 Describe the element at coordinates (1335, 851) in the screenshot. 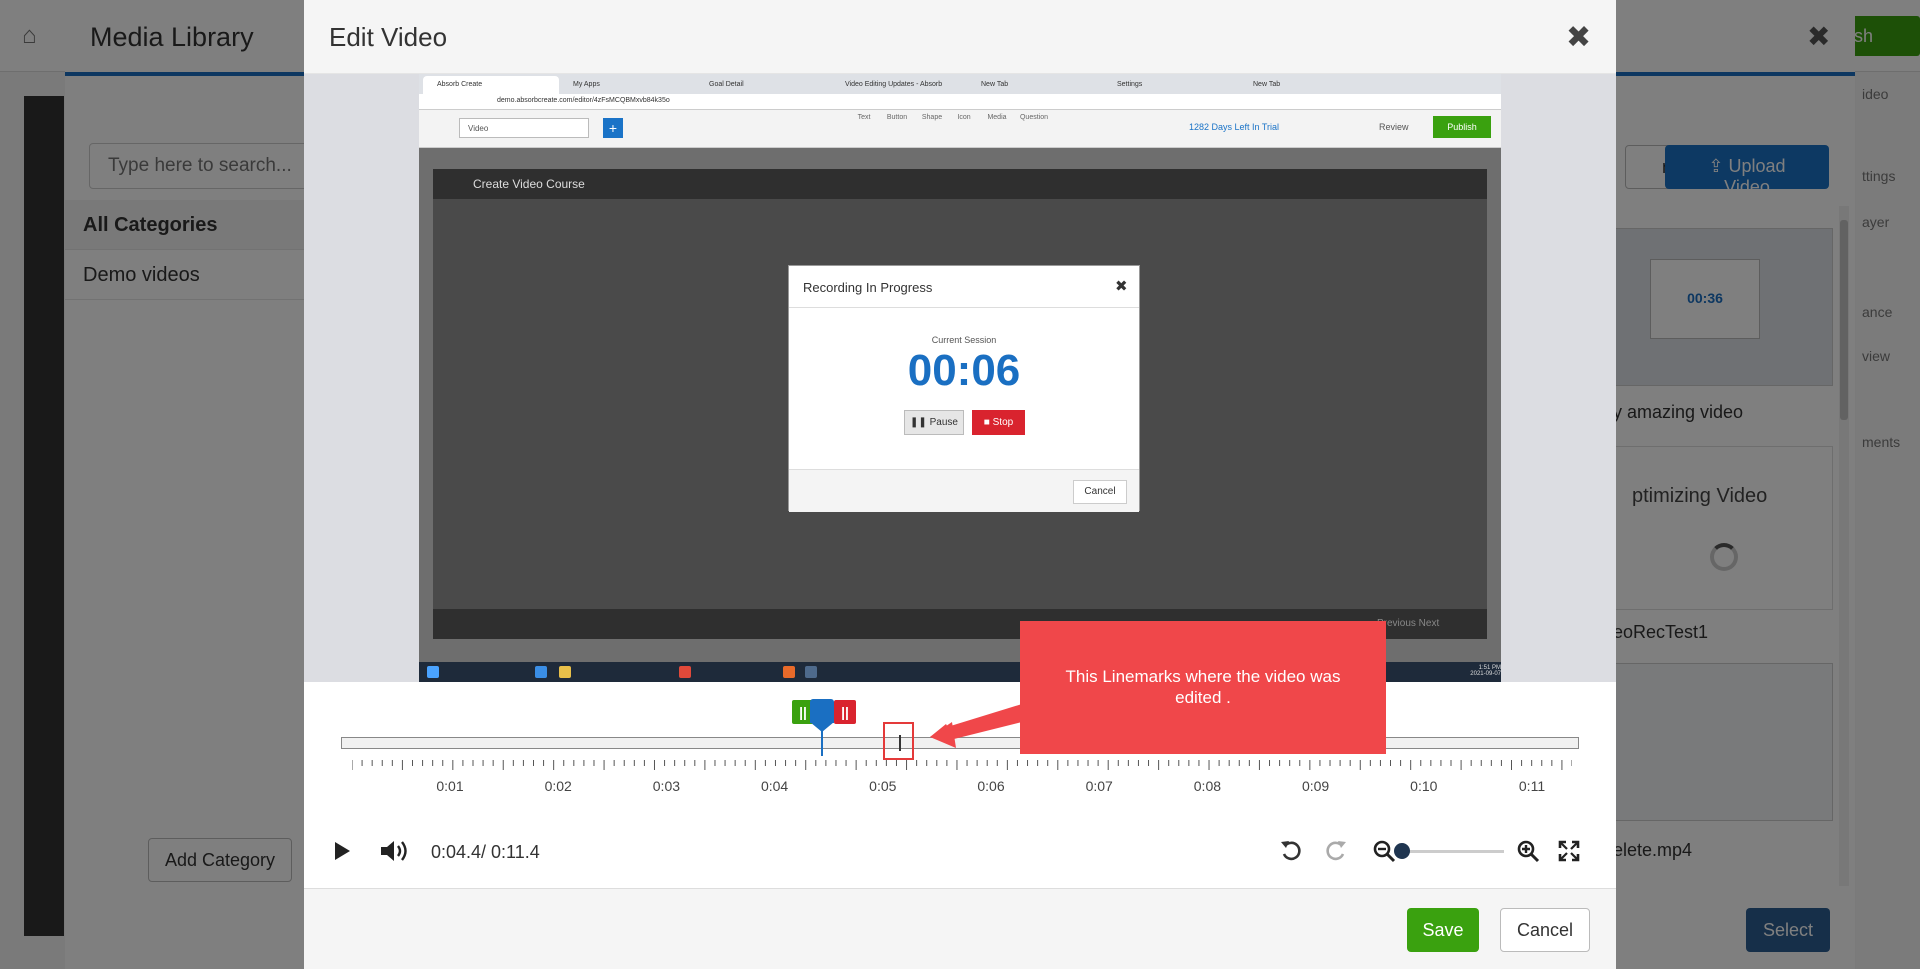

I see `redo-icon` at that location.